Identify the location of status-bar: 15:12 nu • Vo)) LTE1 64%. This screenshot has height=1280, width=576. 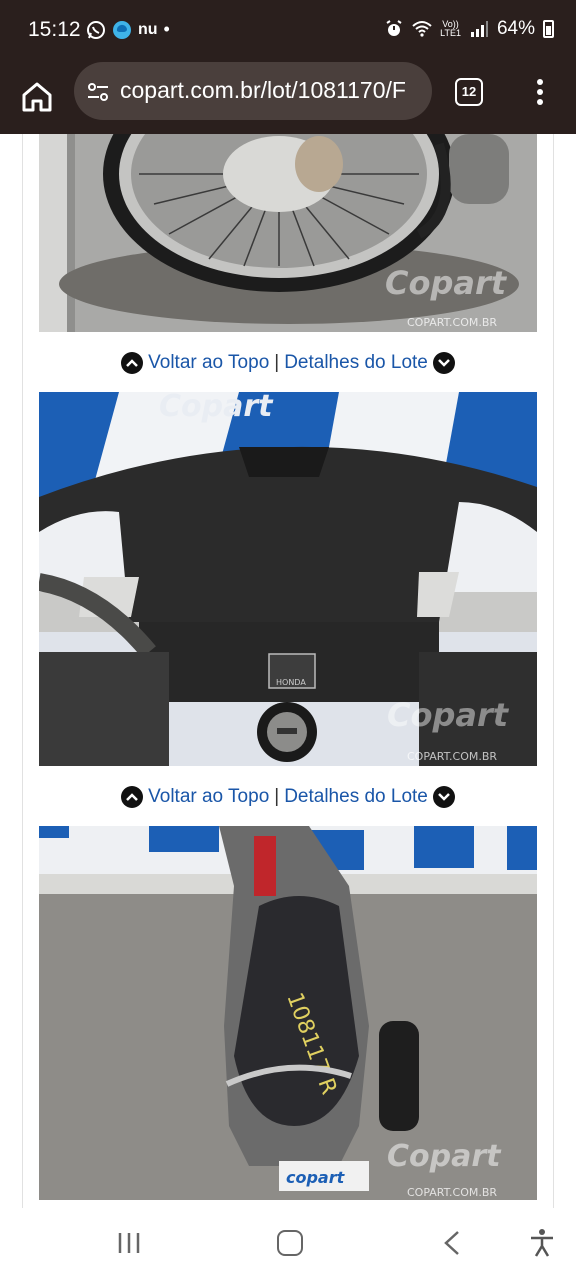
(288, 31).